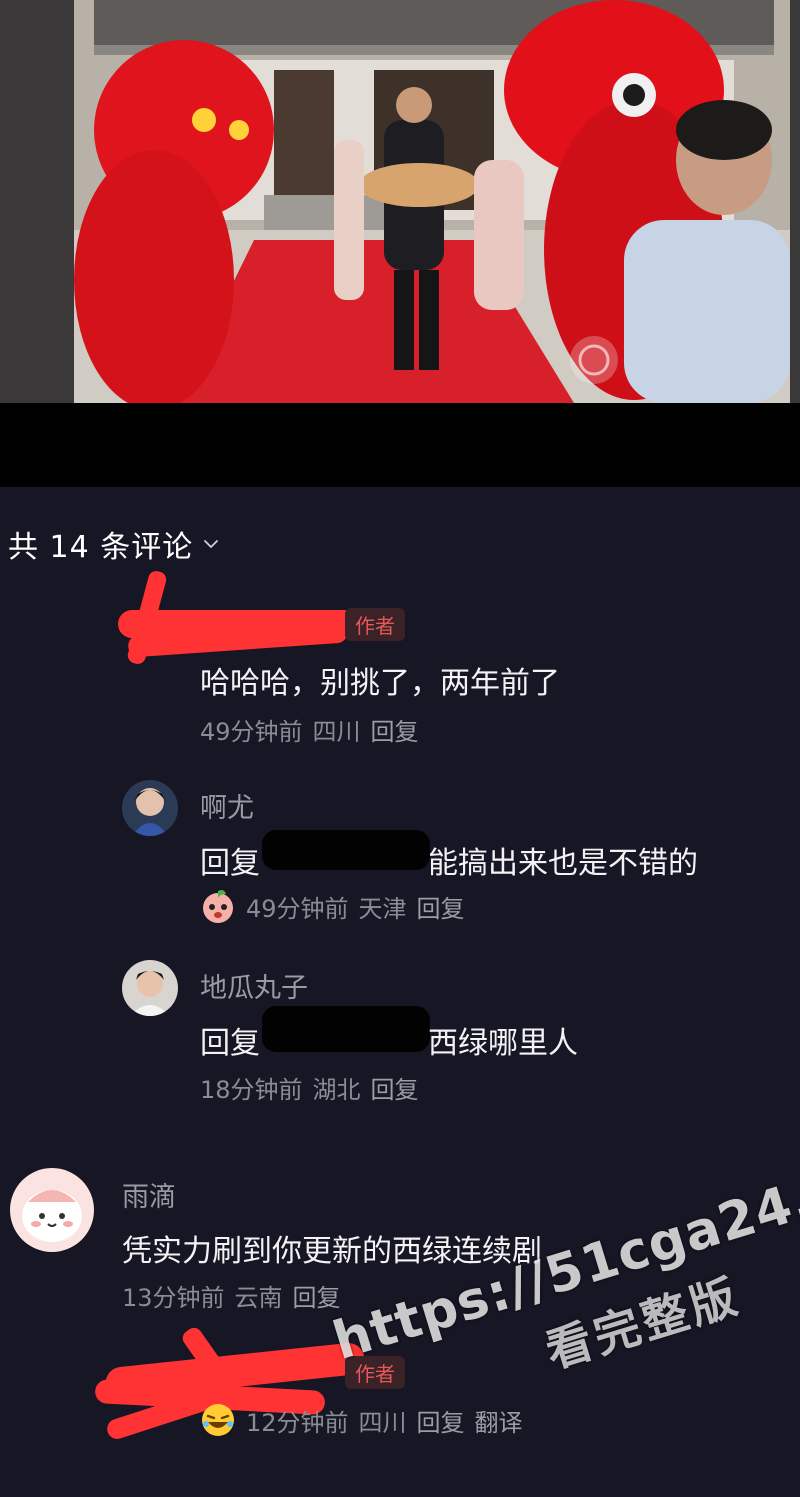 The width and height of the screenshot is (800, 1497). Describe the element at coordinates (248, 619) in the screenshot. I see `redacted-author-name` at that location.